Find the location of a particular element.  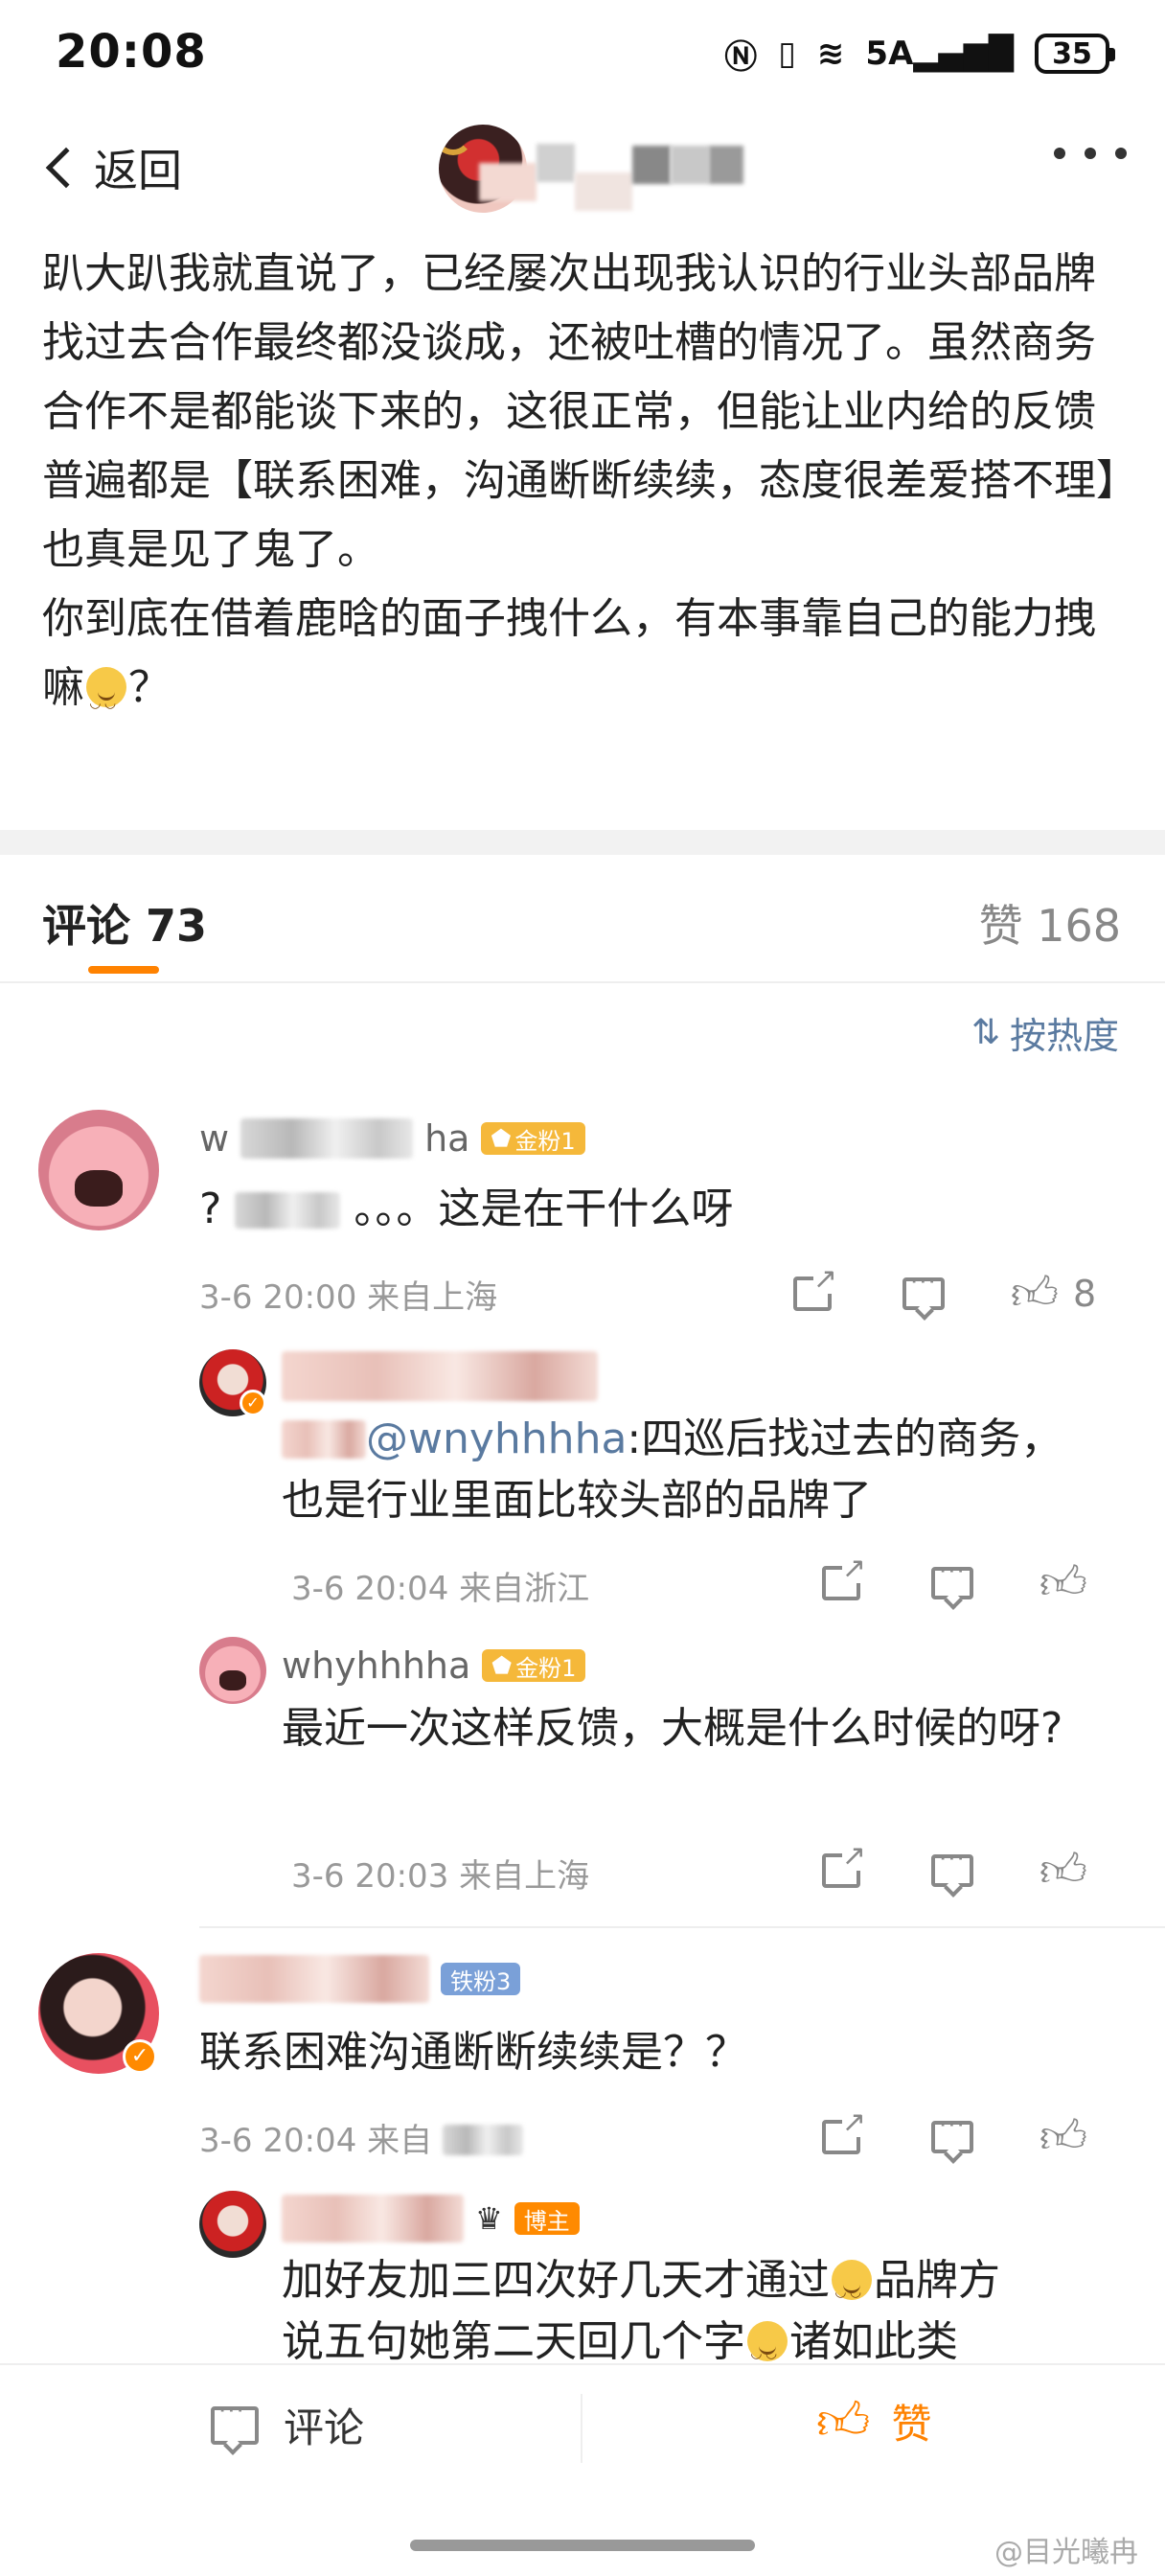

battery-icon: 35 is located at coordinates (1075, 54).